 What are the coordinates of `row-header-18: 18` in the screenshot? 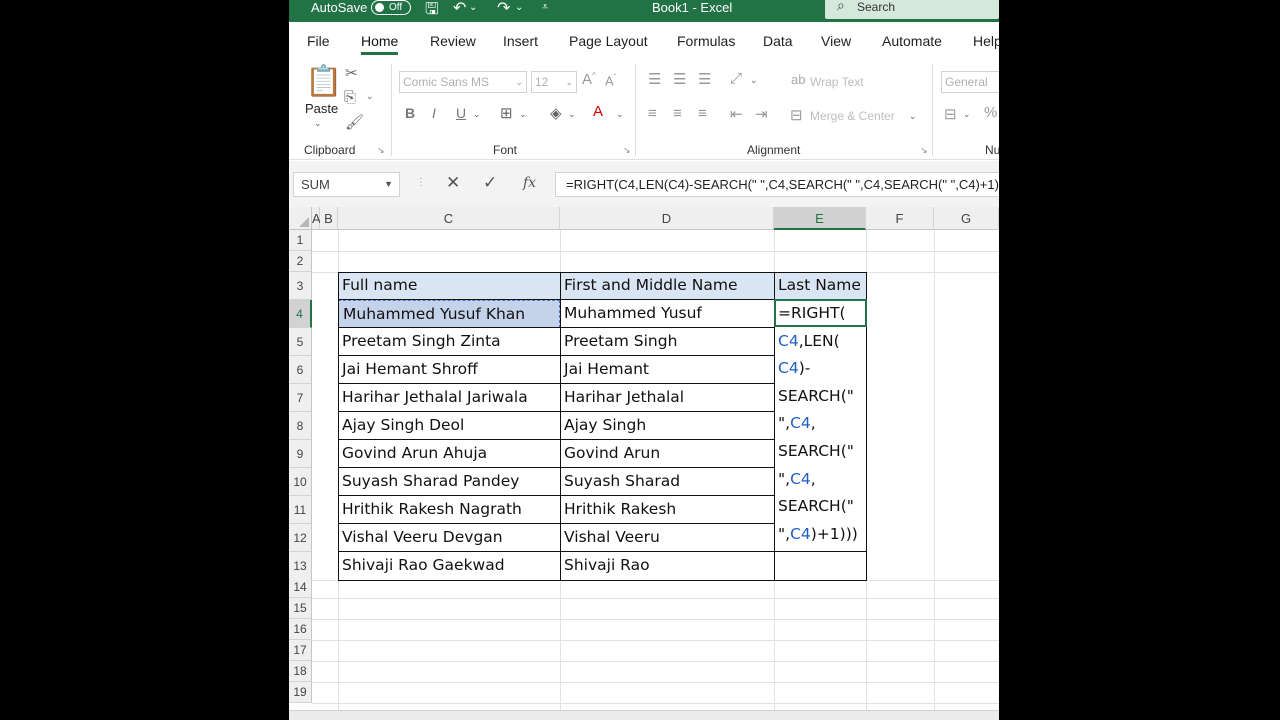 It's located at (300, 671).